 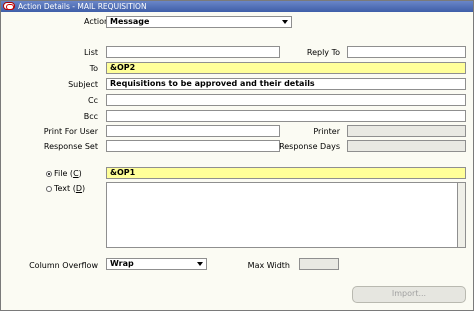 What do you see at coordinates (286, 173) in the screenshot?
I see `file-field: &OP1` at bounding box center [286, 173].